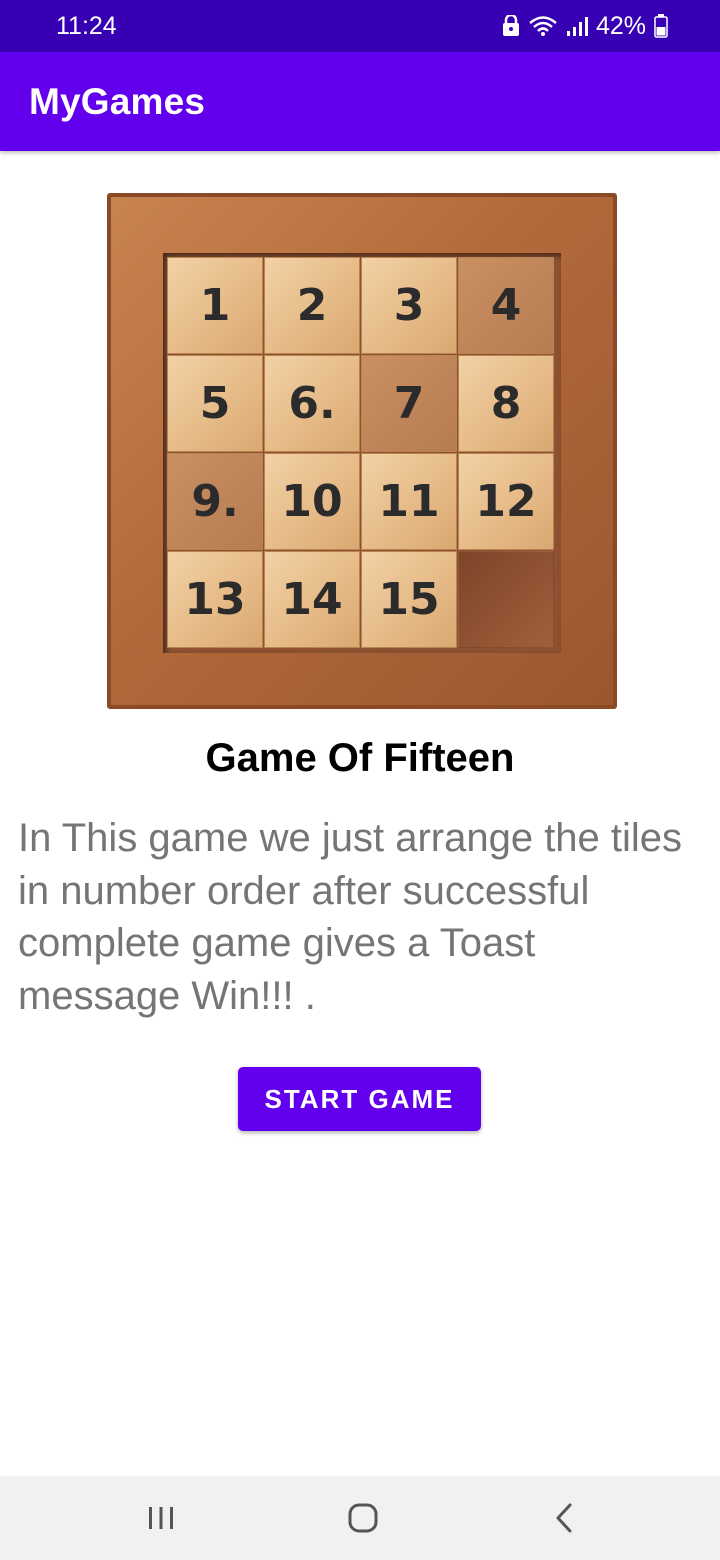  I want to click on app-title: MyGames, so click(117, 101).